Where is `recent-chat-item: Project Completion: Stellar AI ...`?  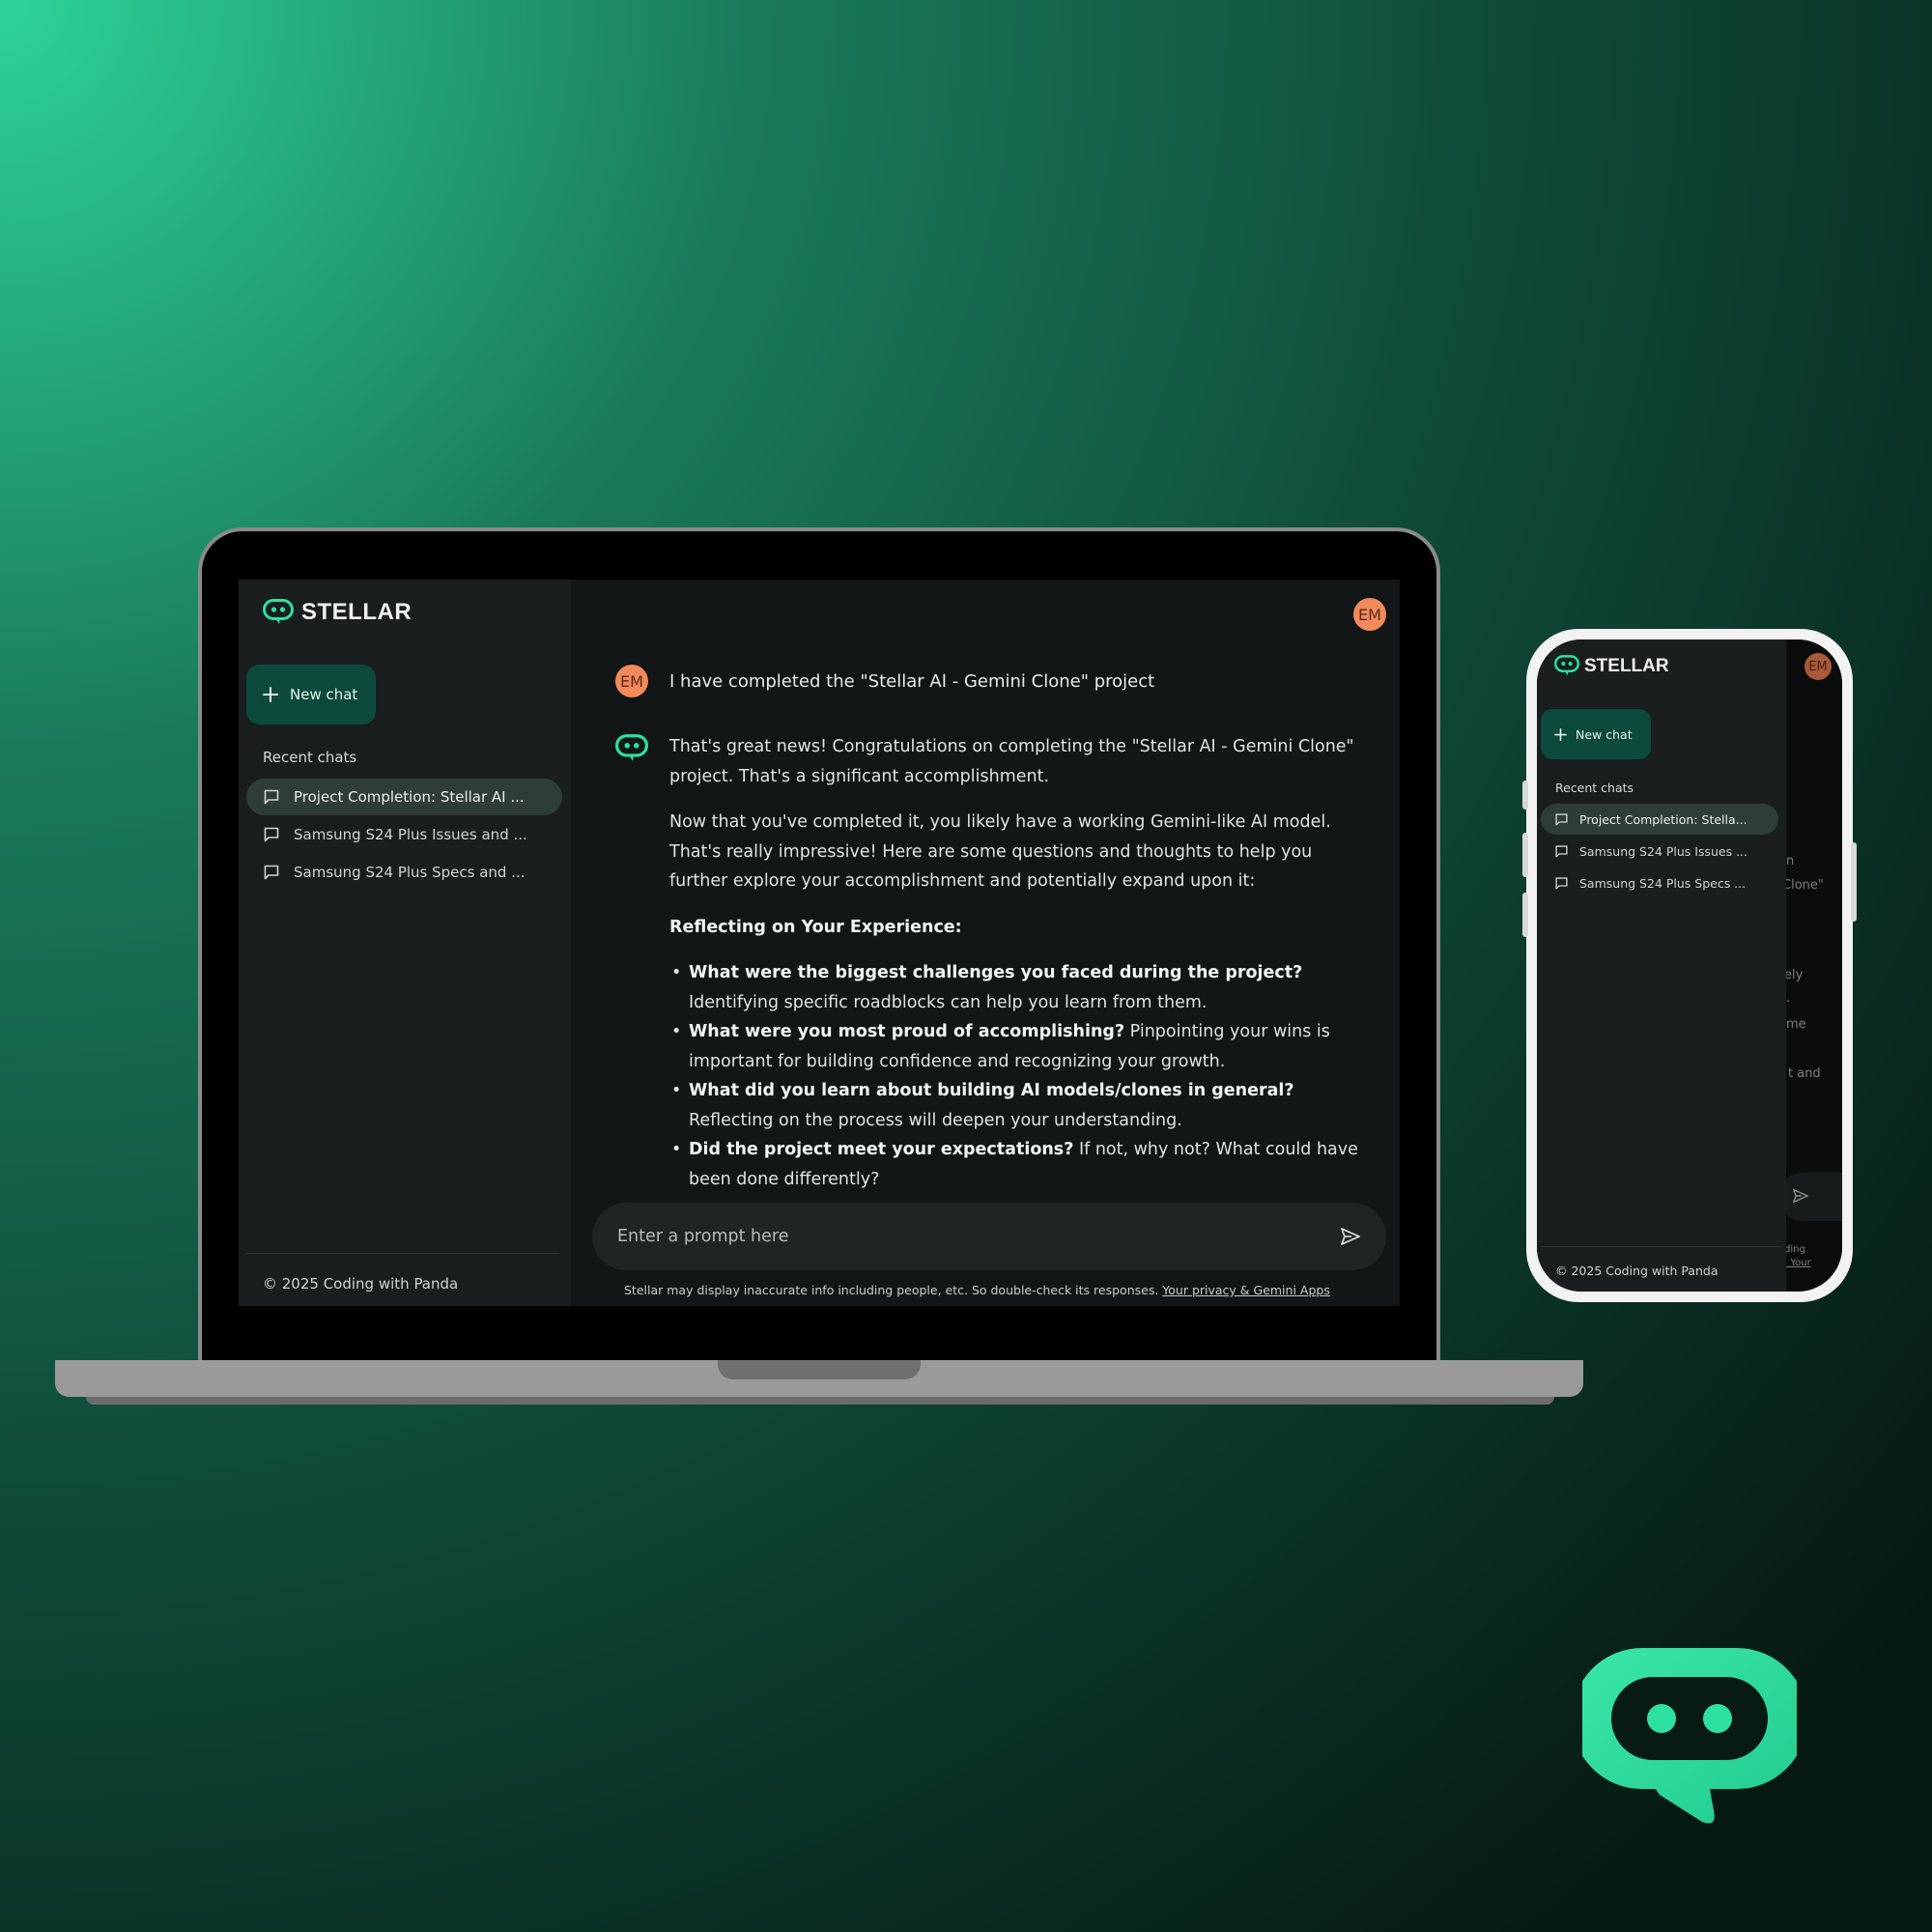 recent-chat-item: Project Completion: Stellar AI ... is located at coordinates (404, 797).